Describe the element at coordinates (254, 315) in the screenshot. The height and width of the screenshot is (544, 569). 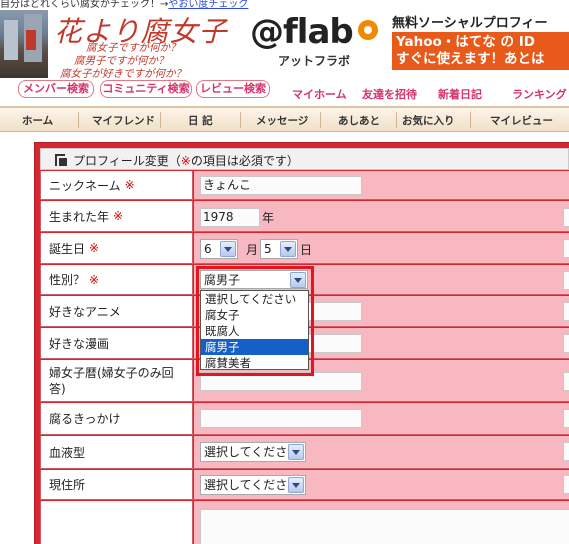
I see `gender-option: 腐女子` at that location.